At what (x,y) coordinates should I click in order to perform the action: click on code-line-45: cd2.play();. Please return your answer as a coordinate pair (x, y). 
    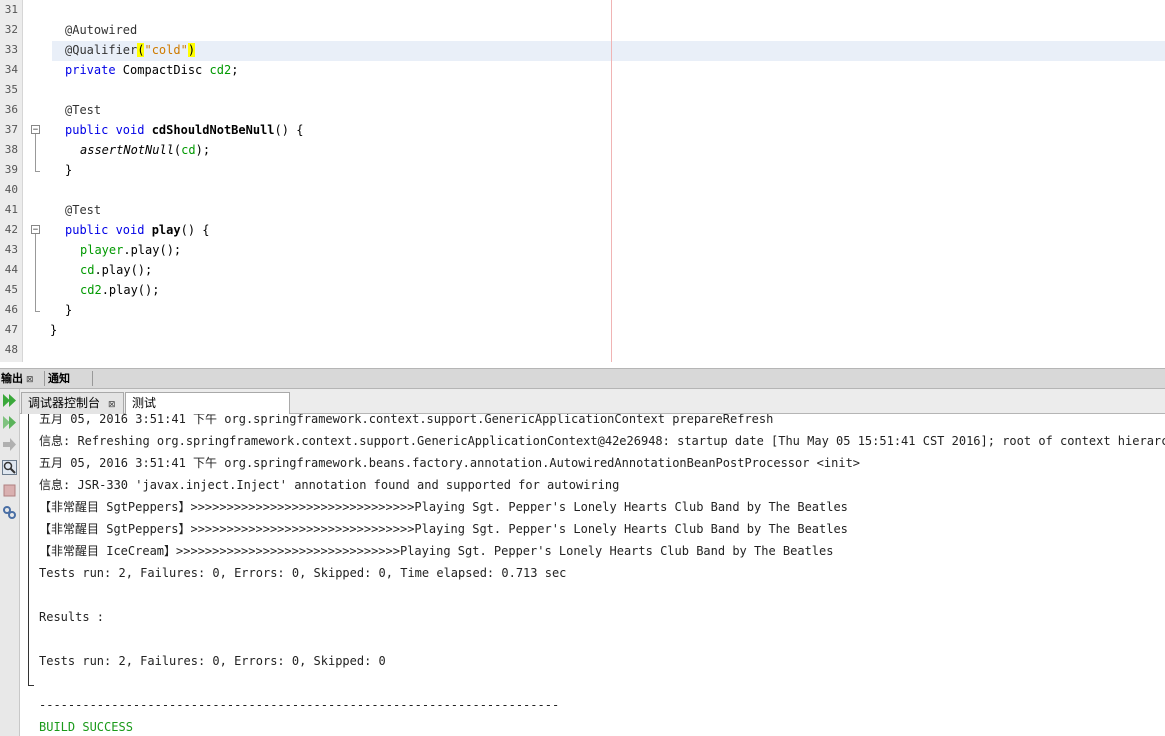
    Looking at the image, I should click on (119, 290).